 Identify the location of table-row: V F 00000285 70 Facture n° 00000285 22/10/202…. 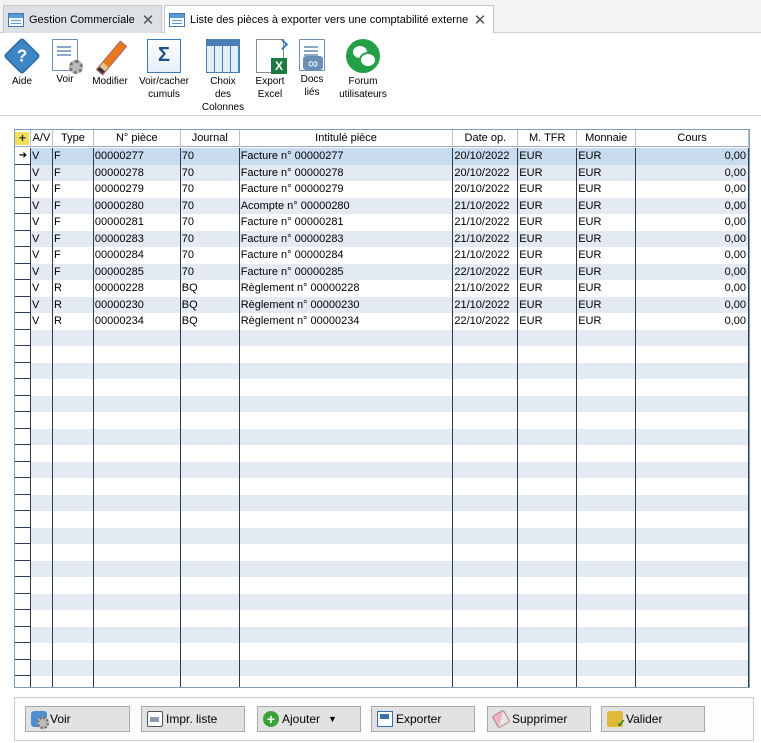
(382, 271).